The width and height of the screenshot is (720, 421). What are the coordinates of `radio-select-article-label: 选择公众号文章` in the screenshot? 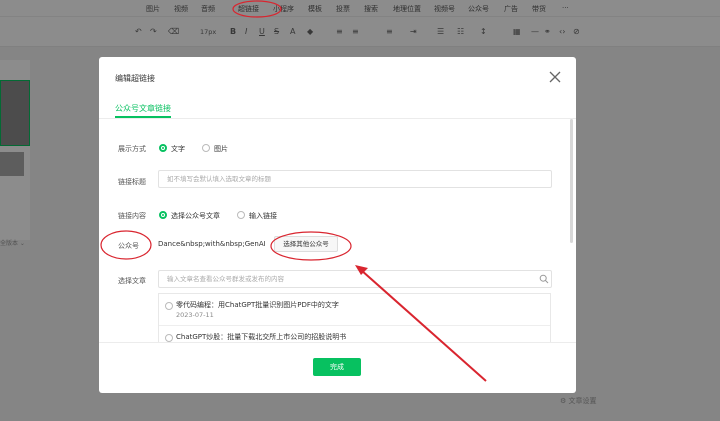 It's located at (195, 216).